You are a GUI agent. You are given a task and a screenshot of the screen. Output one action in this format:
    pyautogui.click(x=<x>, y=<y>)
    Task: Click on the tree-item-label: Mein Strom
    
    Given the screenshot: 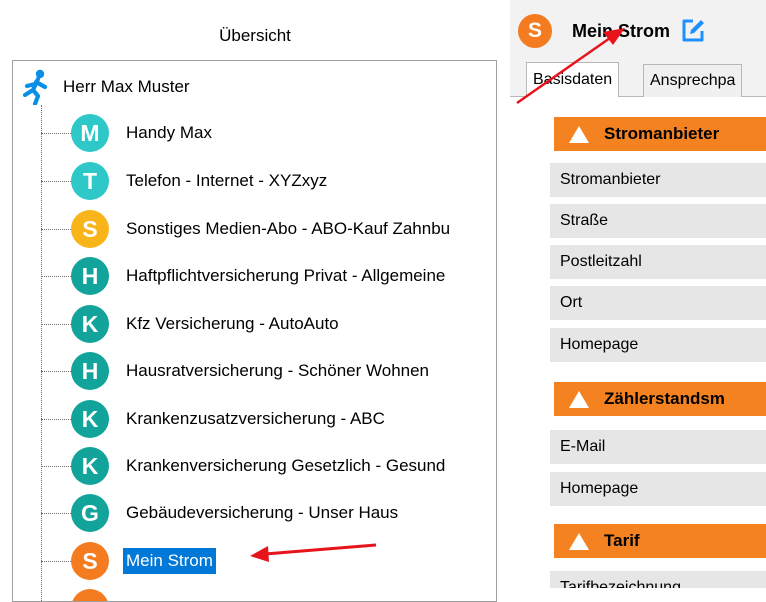 What is the action you would take?
    pyautogui.click(x=169, y=561)
    